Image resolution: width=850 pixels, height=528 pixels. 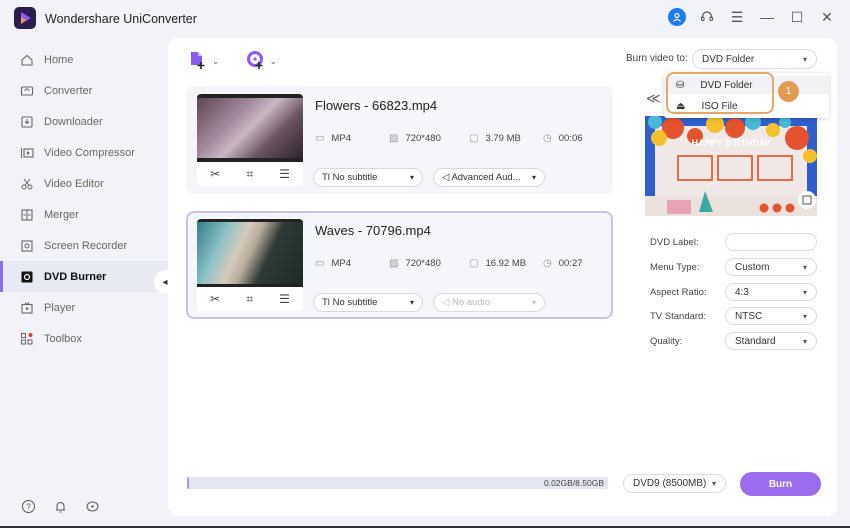 What do you see at coordinates (827, 17) in the screenshot?
I see `close-icon: ✕` at bounding box center [827, 17].